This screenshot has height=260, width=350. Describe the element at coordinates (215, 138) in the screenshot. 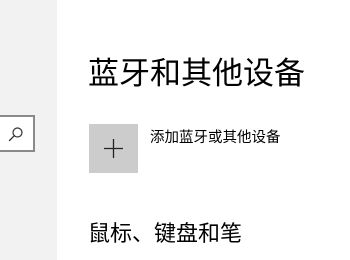

I see `add-device-label: 添加蓝牙或其他设备` at that location.